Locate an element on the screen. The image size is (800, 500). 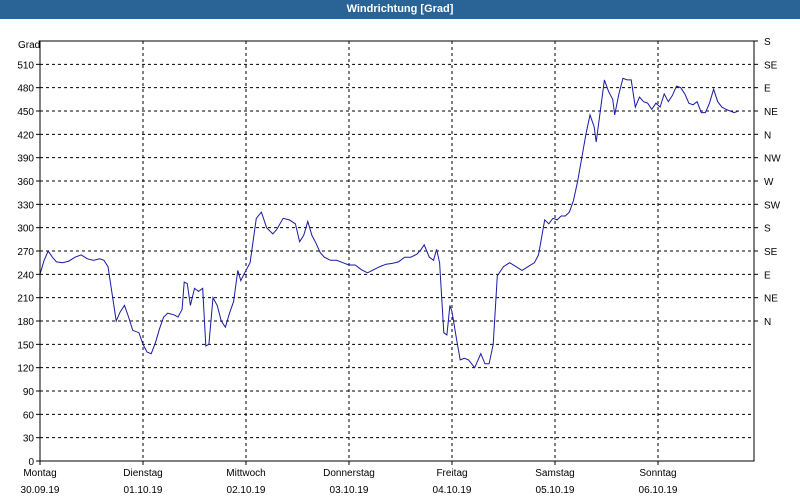
x-tick-date-label: 01.10.19 is located at coordinates (143, 490).